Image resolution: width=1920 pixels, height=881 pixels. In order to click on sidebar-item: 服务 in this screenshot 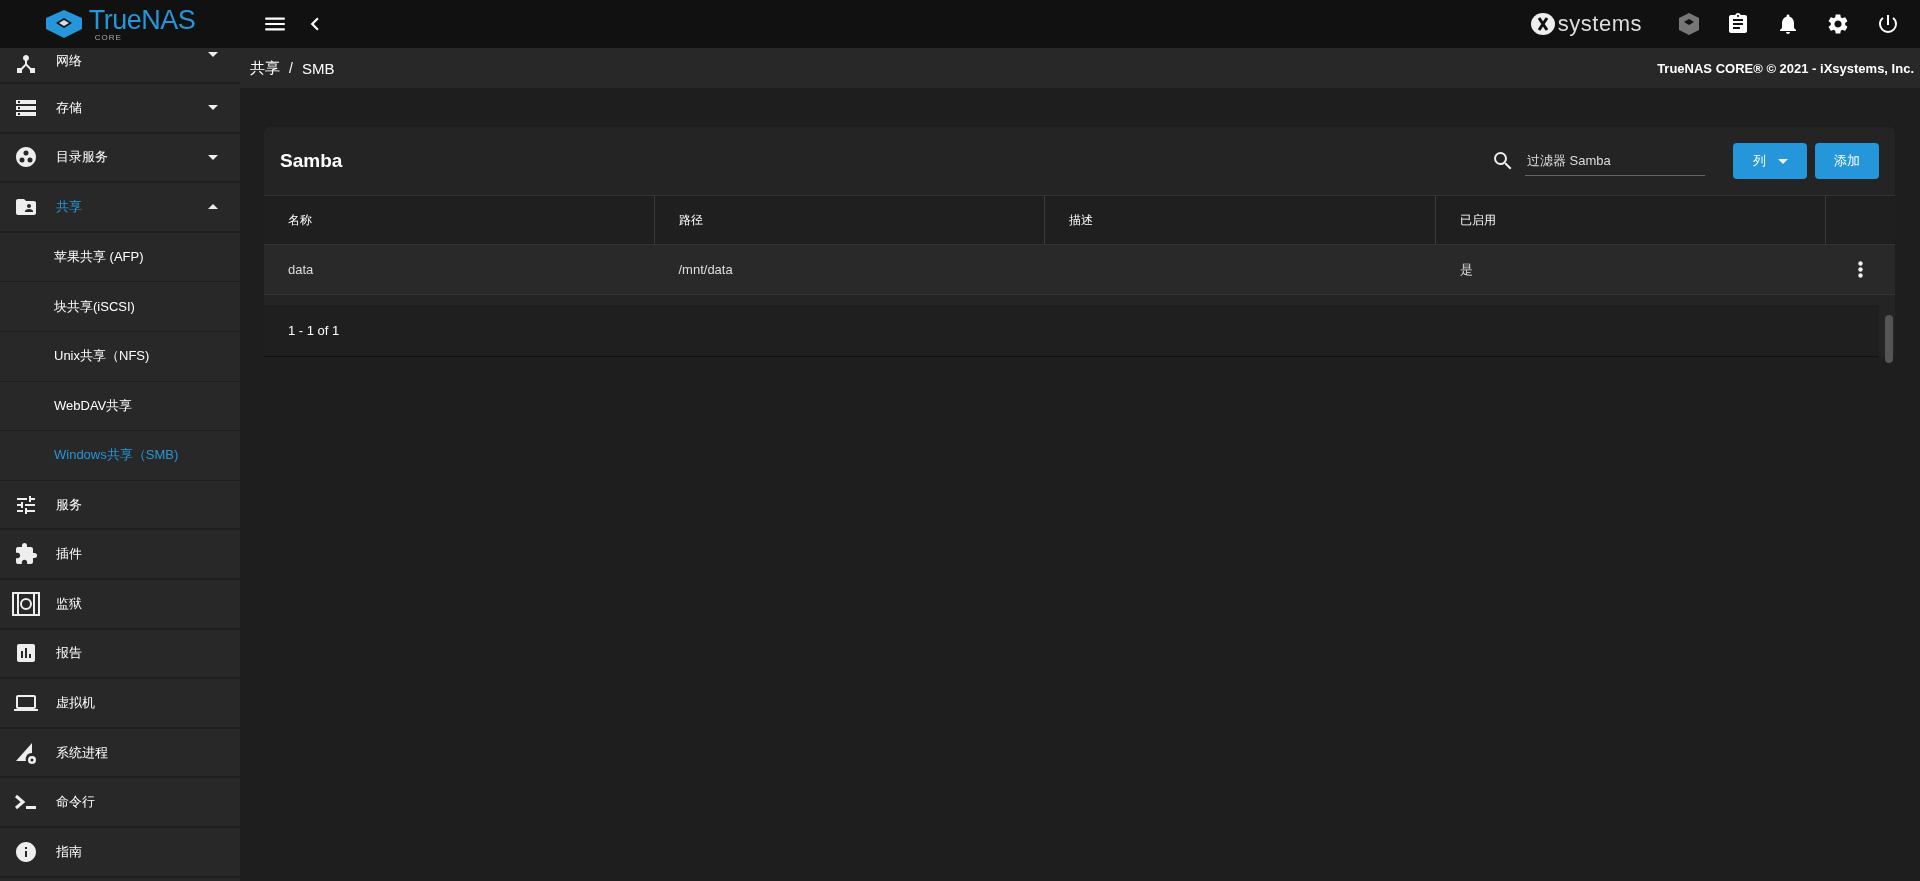, I will do `click(120, 505)`.